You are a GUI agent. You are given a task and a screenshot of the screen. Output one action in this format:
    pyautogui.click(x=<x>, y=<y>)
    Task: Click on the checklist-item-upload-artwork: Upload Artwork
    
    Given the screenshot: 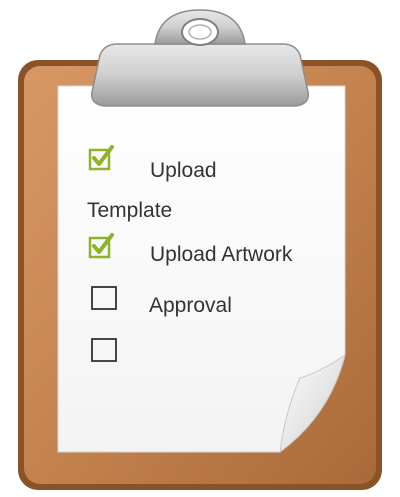 What is the action you would take?
    pyautogui.click(x=200, y=248)
    